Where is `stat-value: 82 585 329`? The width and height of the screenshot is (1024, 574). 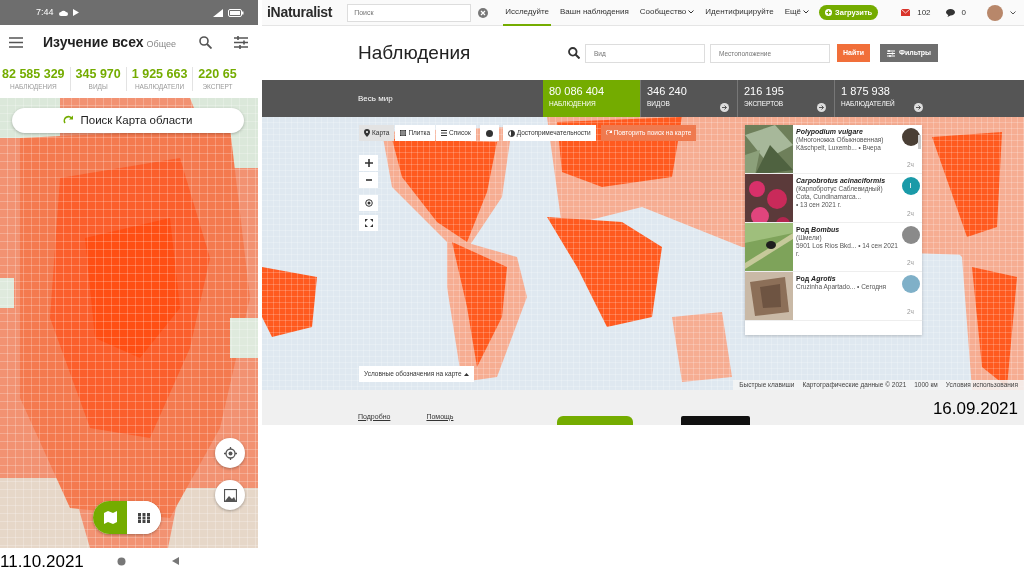 stat-value: 82 585 329 is located at coordinates (33, 74).